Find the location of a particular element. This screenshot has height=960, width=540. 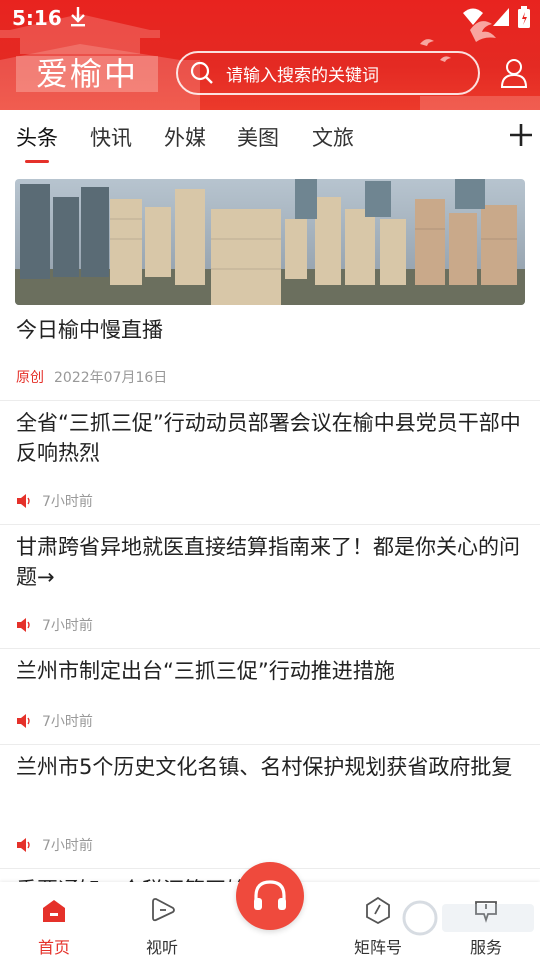

app-logo: 爱榆中 is located at coordinates (87, 74).